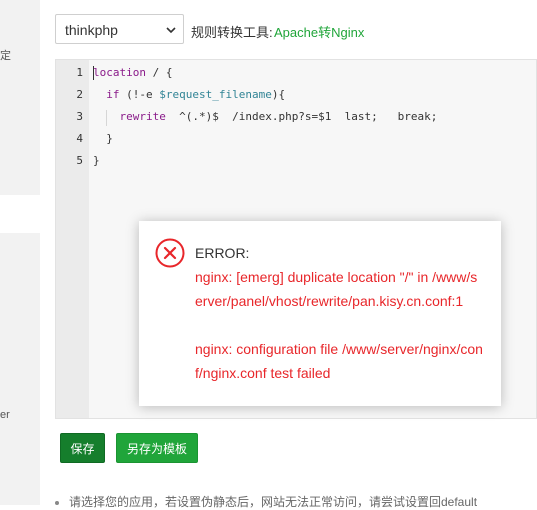 This screenshot has width=537, height=510. I want to click on save-button: 保存, so click(82, 448).